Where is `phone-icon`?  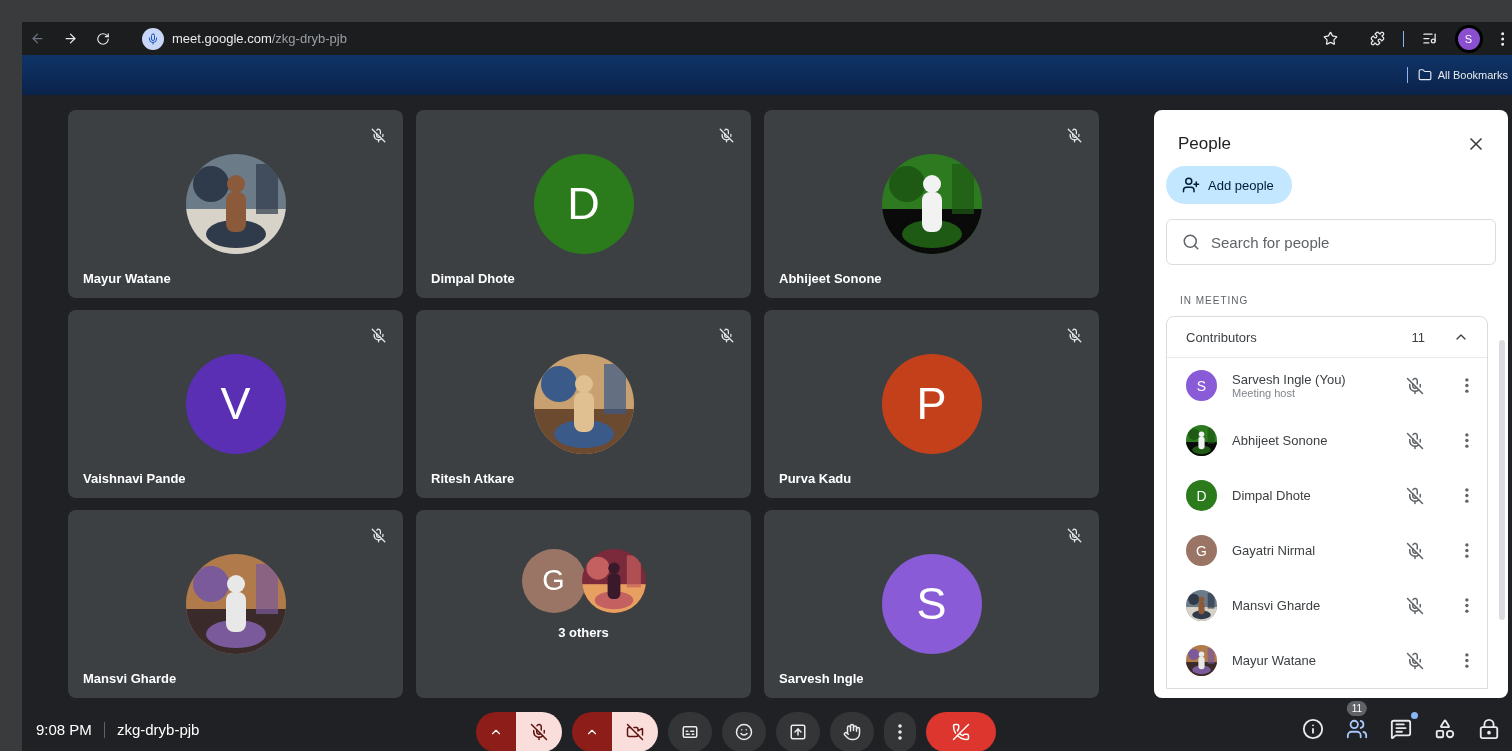
phone-icon is located at coordinates (961, 732).